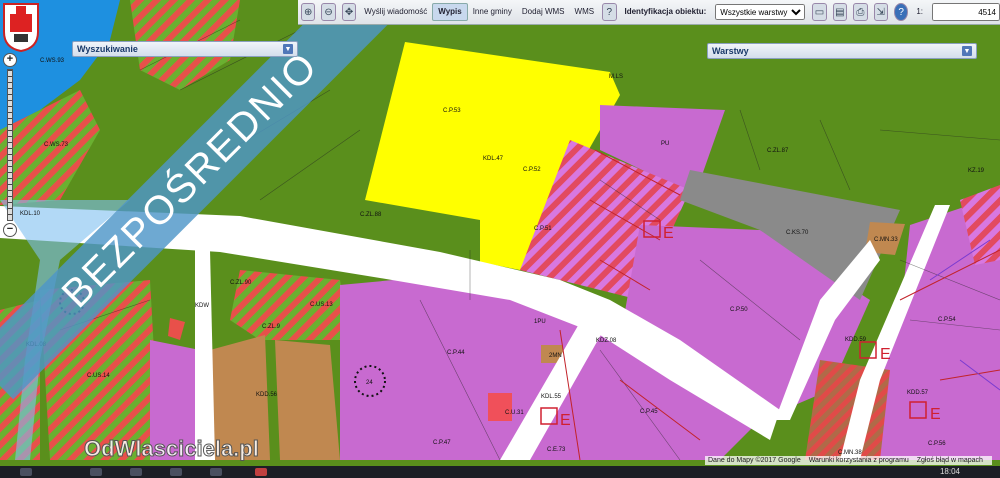  What do you see at coordinates (797, 233) in the screenshot?
I see `zone-label: C.KS.70` at bounding box center [797, 233].